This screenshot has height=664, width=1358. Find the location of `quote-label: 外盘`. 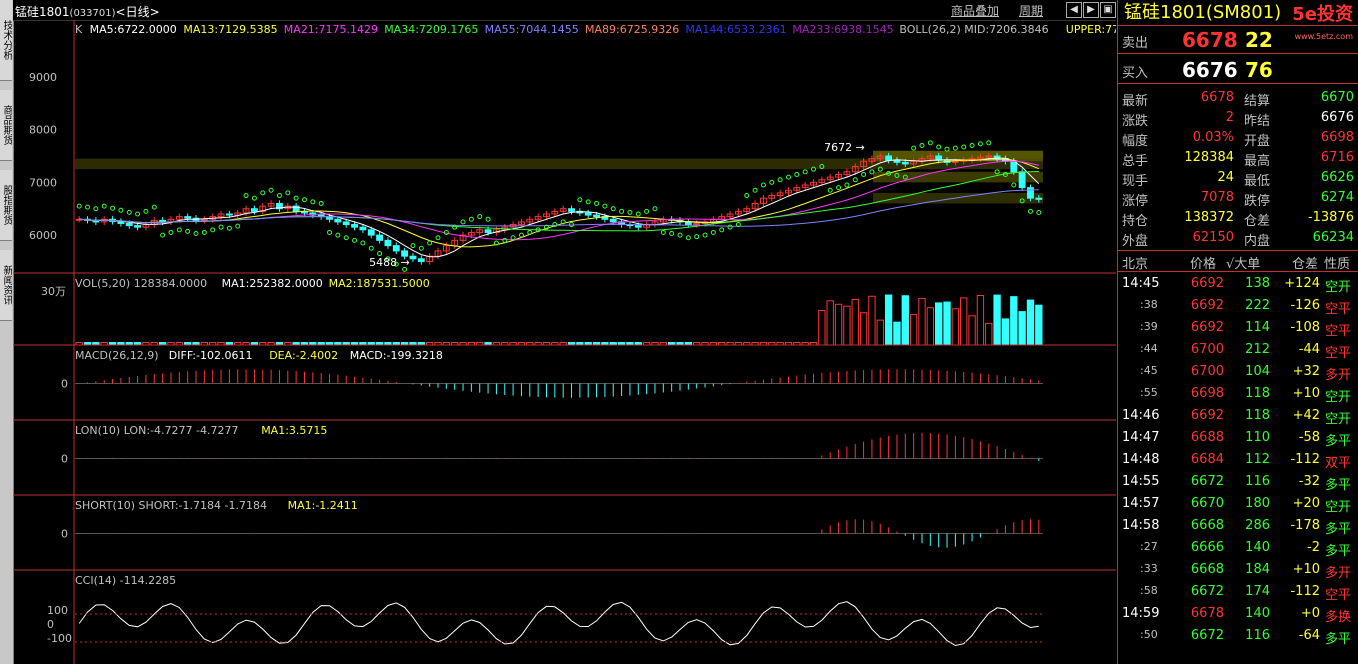

quote-label: 外盘 is located at coordinates (1135, 241).